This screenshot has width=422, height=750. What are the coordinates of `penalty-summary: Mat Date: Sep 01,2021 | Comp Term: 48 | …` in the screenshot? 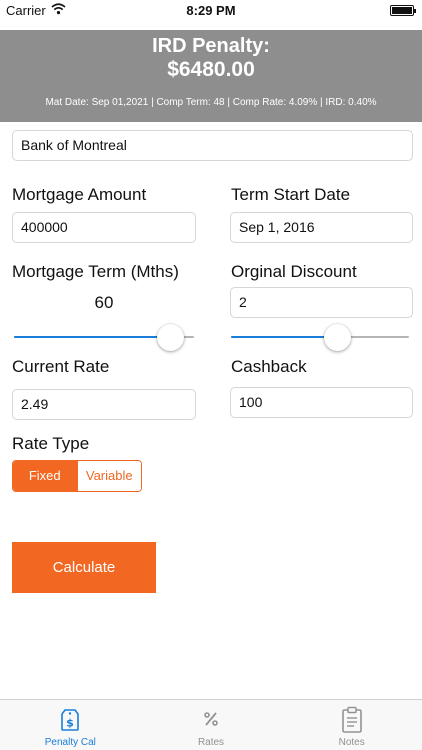 It's located at (211, 102).